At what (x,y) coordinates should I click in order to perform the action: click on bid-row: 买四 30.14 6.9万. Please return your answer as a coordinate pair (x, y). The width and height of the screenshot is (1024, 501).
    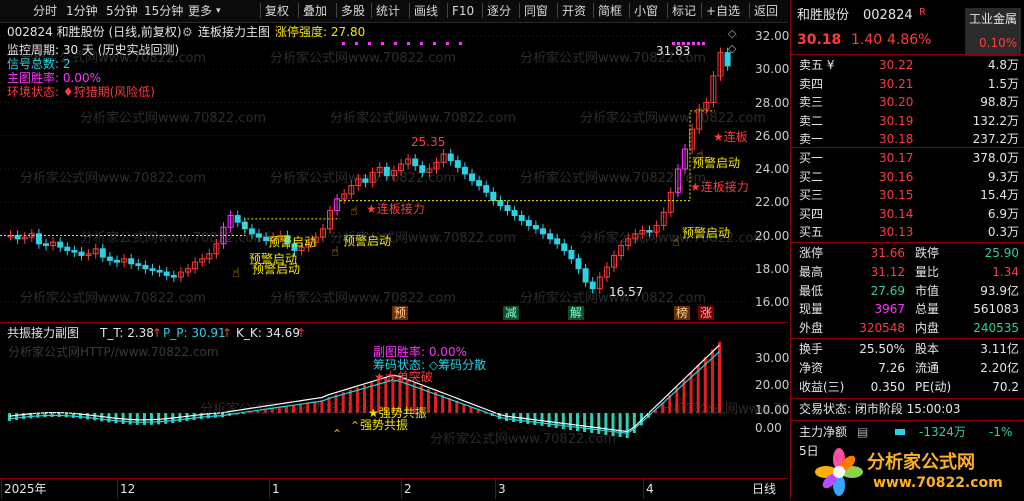
    Looking at the image, I should click on (907, 214).